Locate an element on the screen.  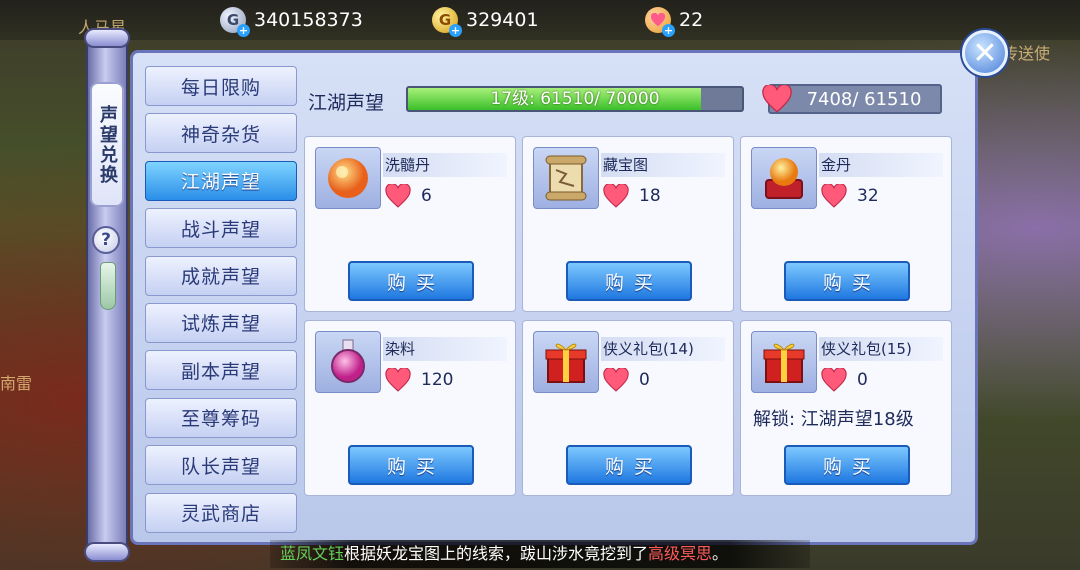
gold-value: 329401 is located at coordinates (502, 20).